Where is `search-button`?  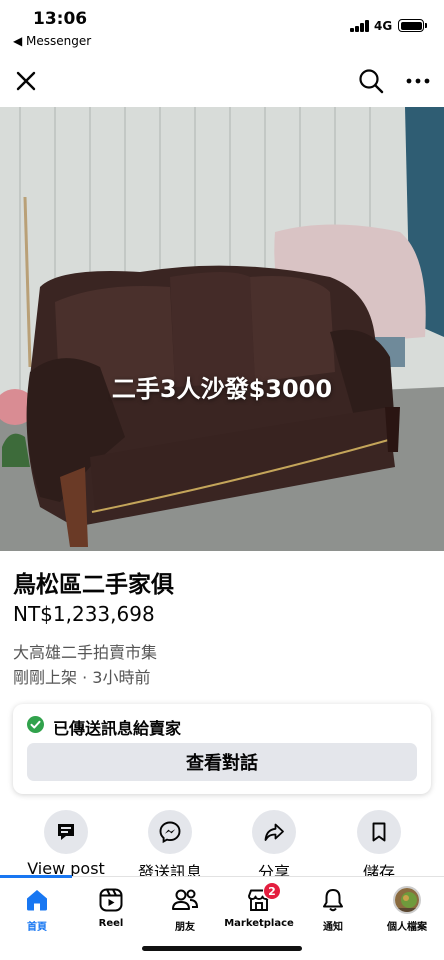
search-button is located at coordinates (371, 81).